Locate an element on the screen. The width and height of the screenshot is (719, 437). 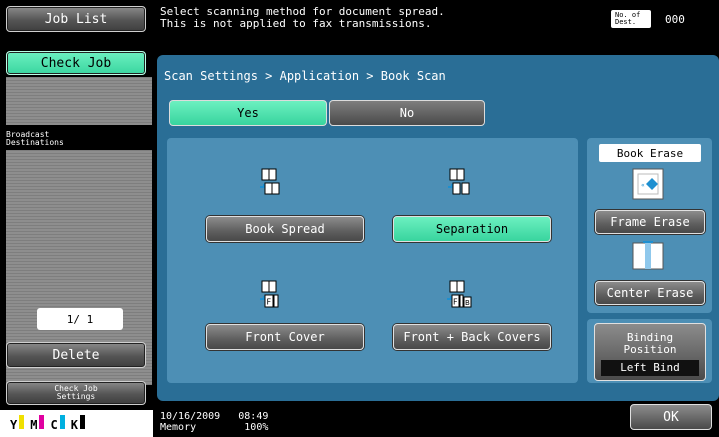
front-back-covers-icon: F B is located at coordinates (459, 294).